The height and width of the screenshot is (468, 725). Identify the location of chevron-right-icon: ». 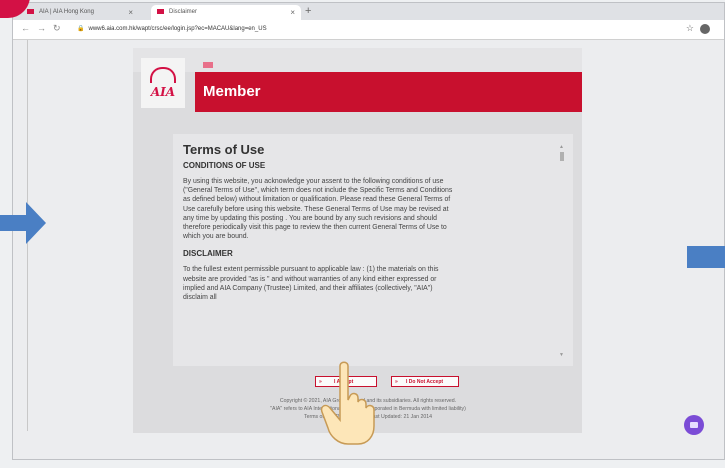
(396, 382).